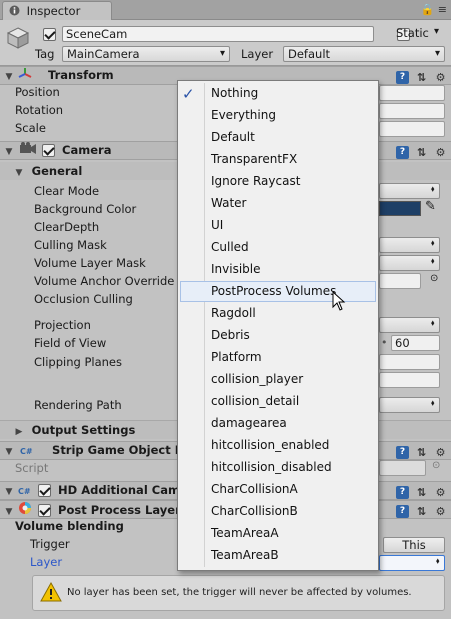  I want to click on ppl-layer-dropdown, so click(412, 563).